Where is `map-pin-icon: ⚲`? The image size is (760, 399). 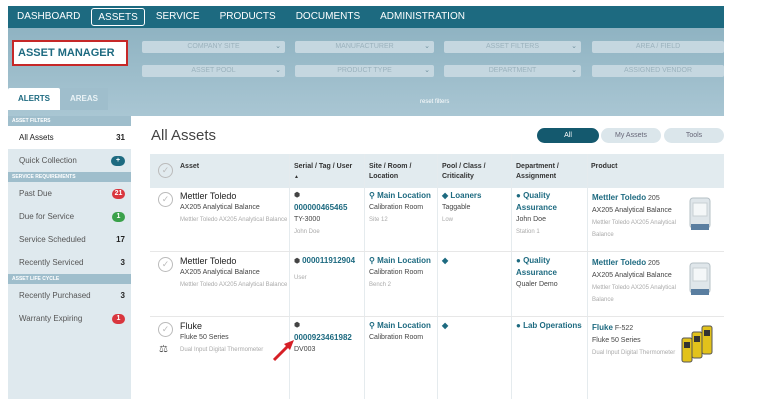 map-pin-icon: ⚲ is located at coordinates (373, 260).